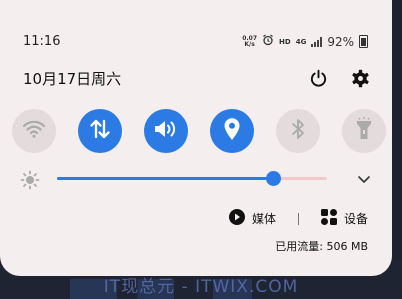 Image resolution: width=402 pixels, height=299 pixels. I want to click on media-button: 媒体, so click(252, 218).